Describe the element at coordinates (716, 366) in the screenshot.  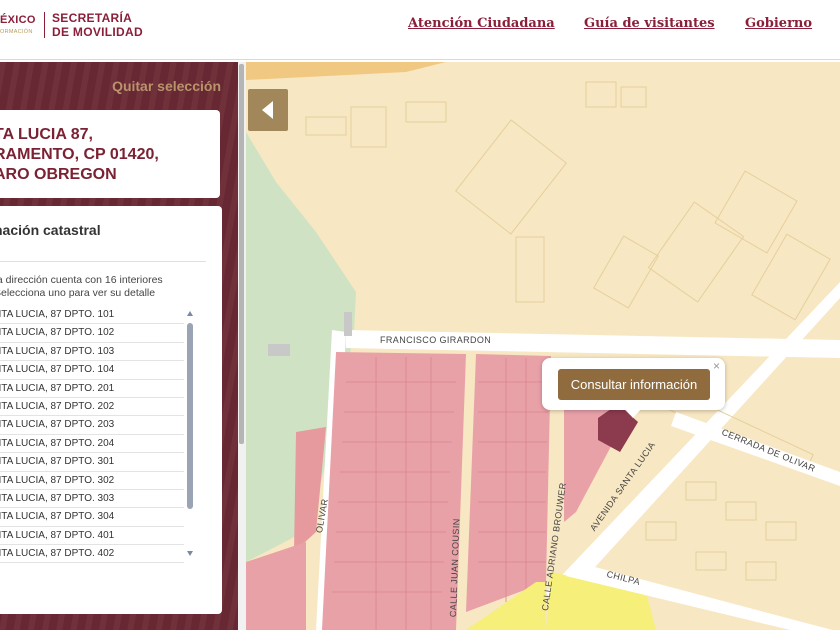
I see `close-icon: ×` at that location.